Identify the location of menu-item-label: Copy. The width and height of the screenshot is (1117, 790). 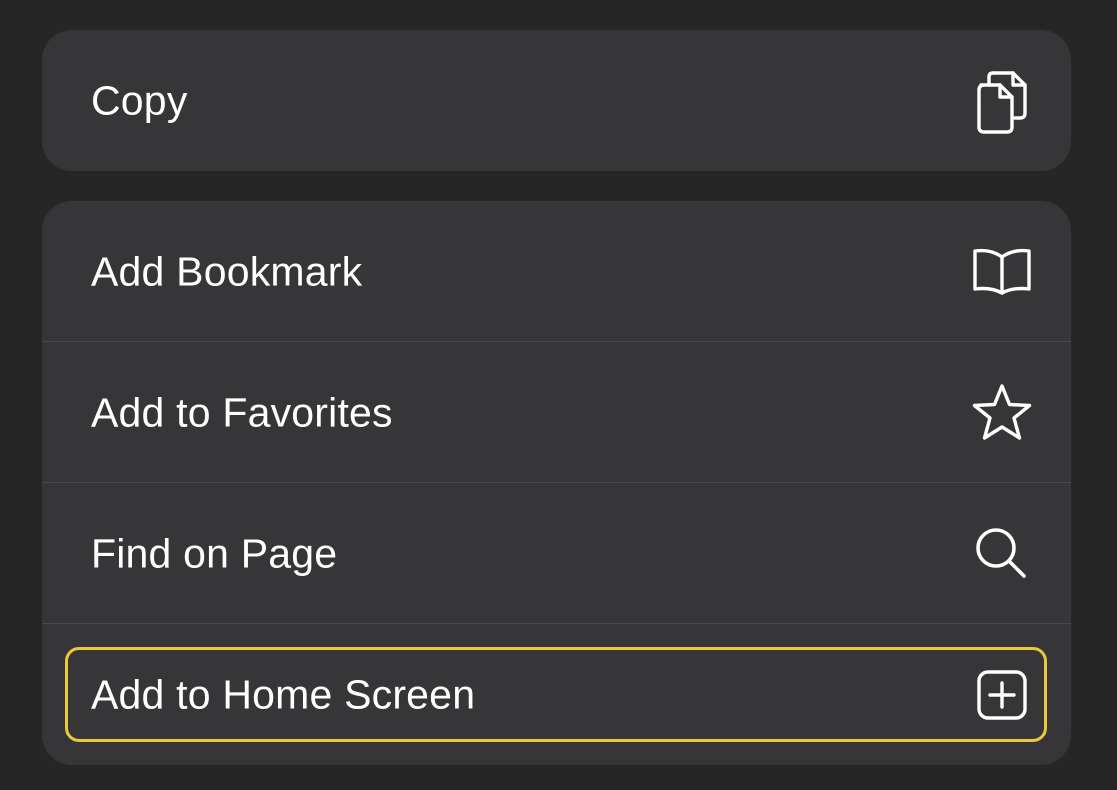
(139, 100).